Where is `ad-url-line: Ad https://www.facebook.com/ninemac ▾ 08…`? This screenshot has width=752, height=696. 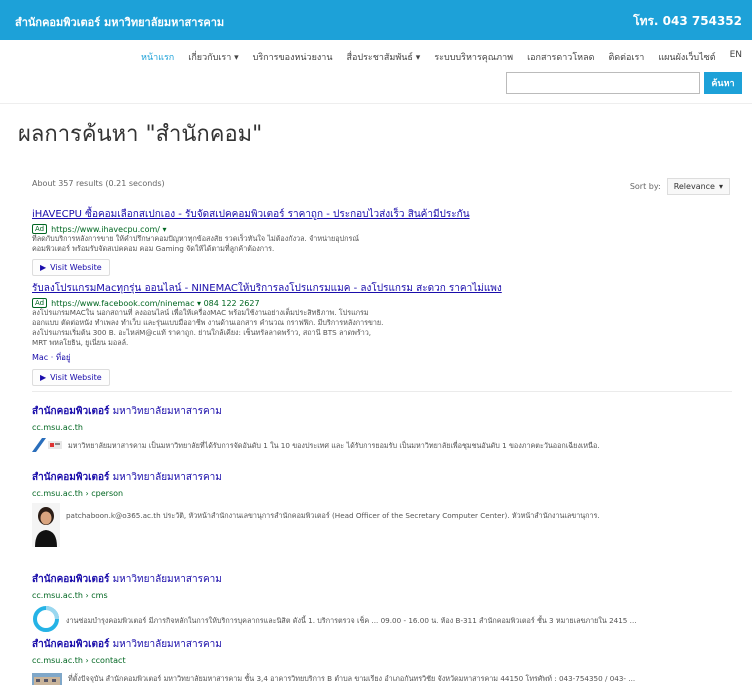
ad-url-line: Ad https://www.facebook.com/ninemac ▾ 08… is located at coordinates (382, 303).